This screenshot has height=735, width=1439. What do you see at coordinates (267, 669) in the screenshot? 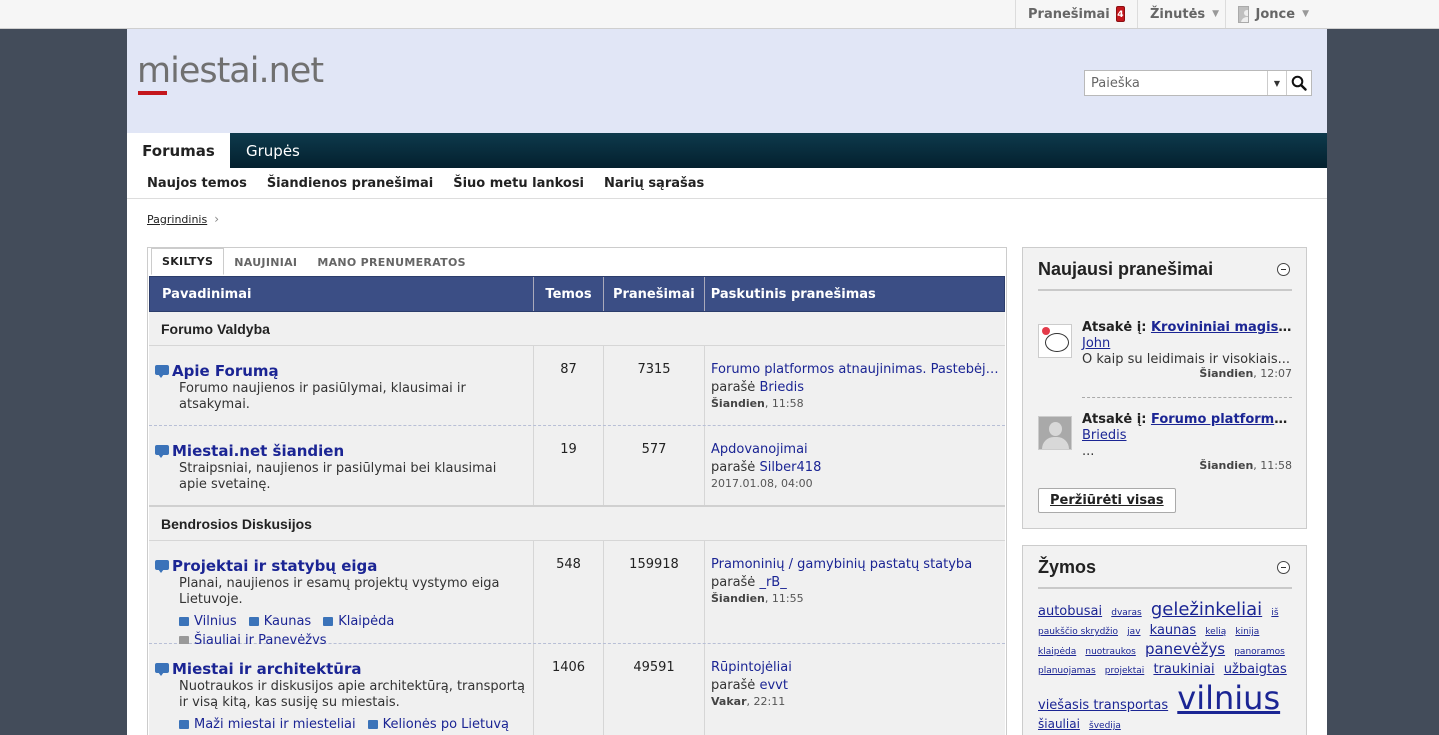
I see `forum-title-link: Miestai ir architektūra` at bounding box center [267, 669].